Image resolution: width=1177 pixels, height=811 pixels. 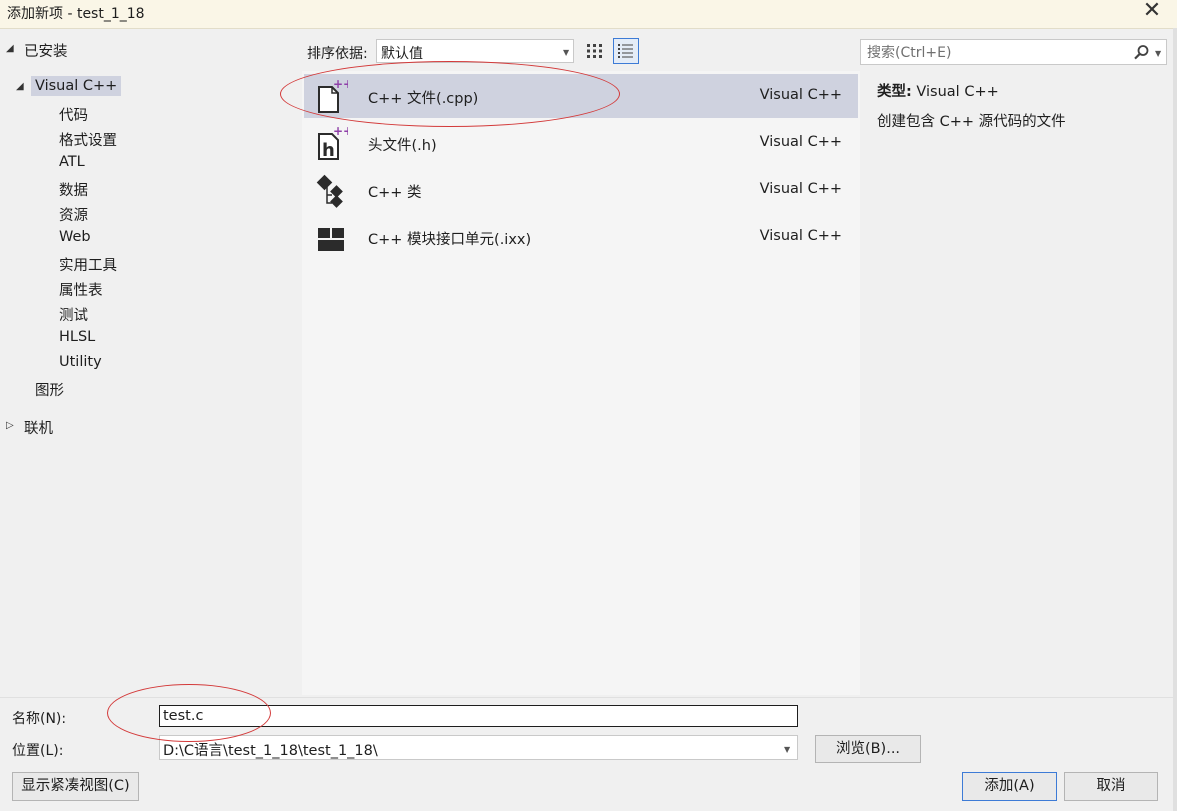 I want to click on sort-dropdown: 默认值 ▼, so click(x=475, y=51).